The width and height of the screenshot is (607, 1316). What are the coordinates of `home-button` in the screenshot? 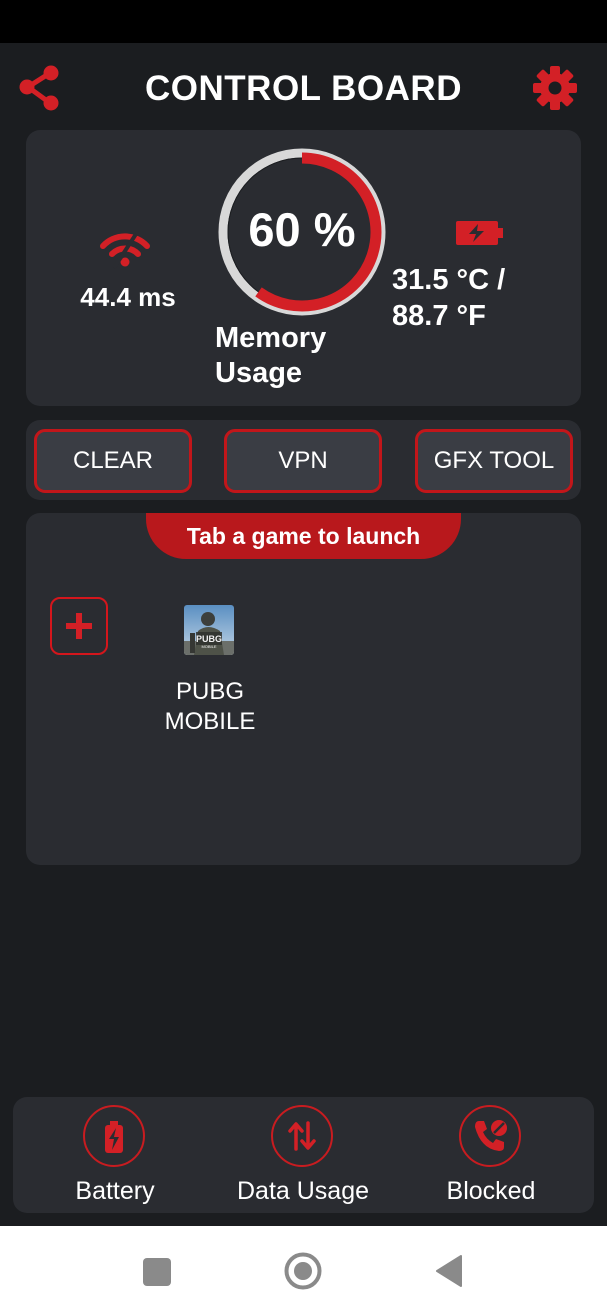 It's located at (303, 1271).